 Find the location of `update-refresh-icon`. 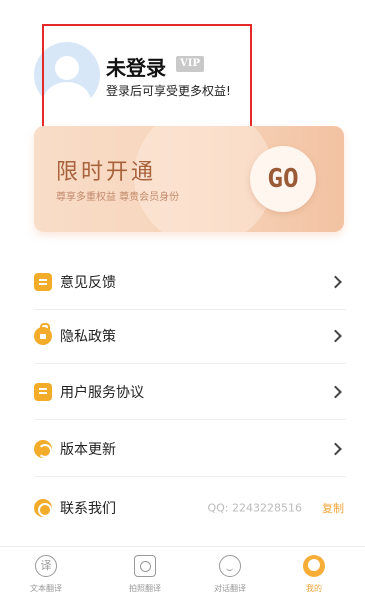

update-refresh-icon is located at coordinates (43, 449).